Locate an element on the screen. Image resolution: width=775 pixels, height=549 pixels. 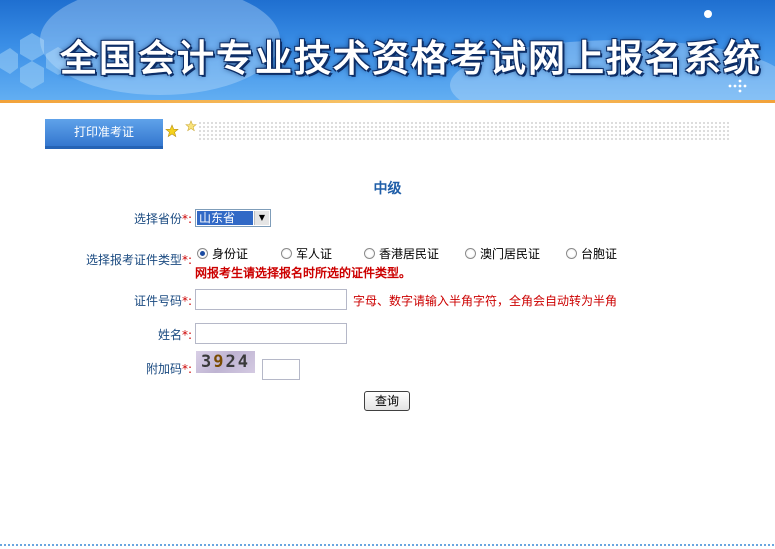
id-number-label: 证件号码*: is located at coordinates (162, 301).